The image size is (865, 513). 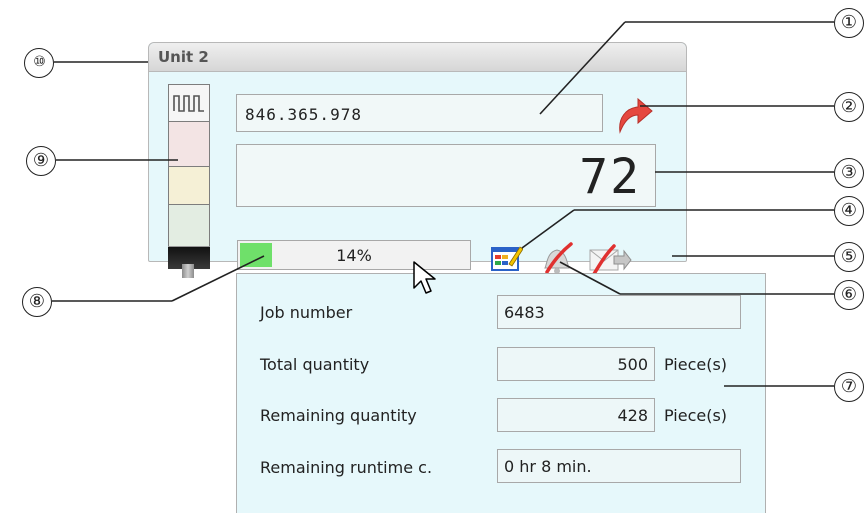 I want to click on callout-10: ⑩, so click(x=39, y=63).